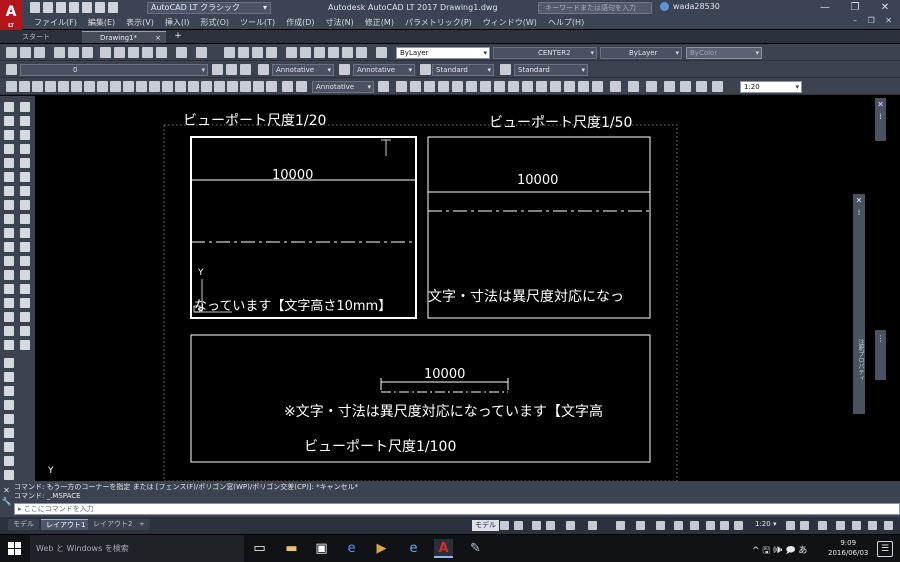 The image size is (900, 562). What do you see at coordinates (105, 52) in the screenshot?
I see `cut-icon` at bounding box center [105, 52].